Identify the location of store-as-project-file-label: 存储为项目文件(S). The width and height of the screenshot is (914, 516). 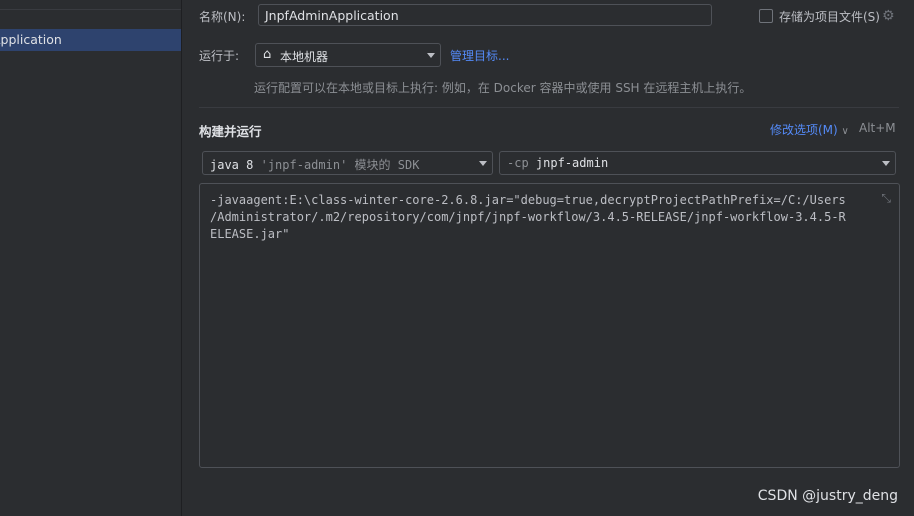
(829, 17).